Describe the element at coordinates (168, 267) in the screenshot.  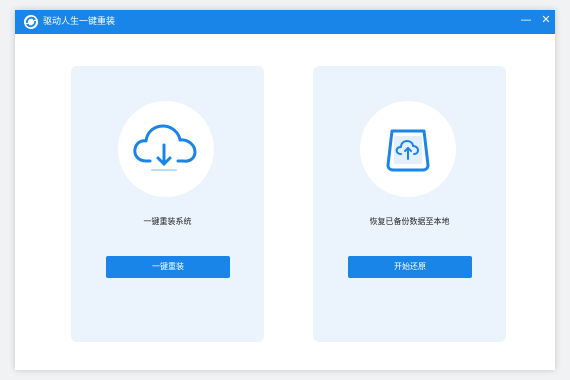
I see `one-click-reinstall-button: 一键重装` at that location.